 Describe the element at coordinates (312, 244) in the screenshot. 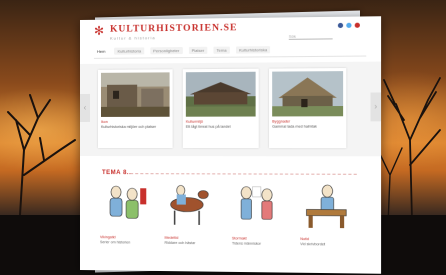

I see `cartoon-text: Vid skrivbordet` at that location.